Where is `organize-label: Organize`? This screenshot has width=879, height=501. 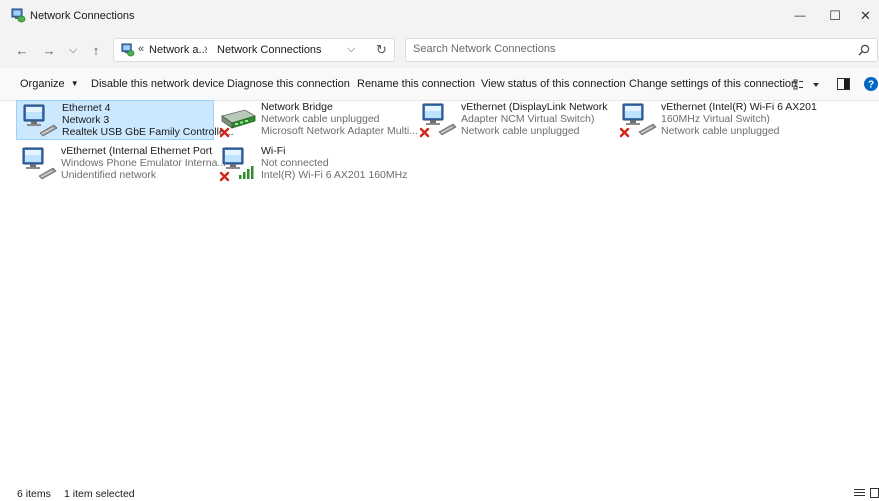 organize-label: Organize is located at coordinates (42, 84).